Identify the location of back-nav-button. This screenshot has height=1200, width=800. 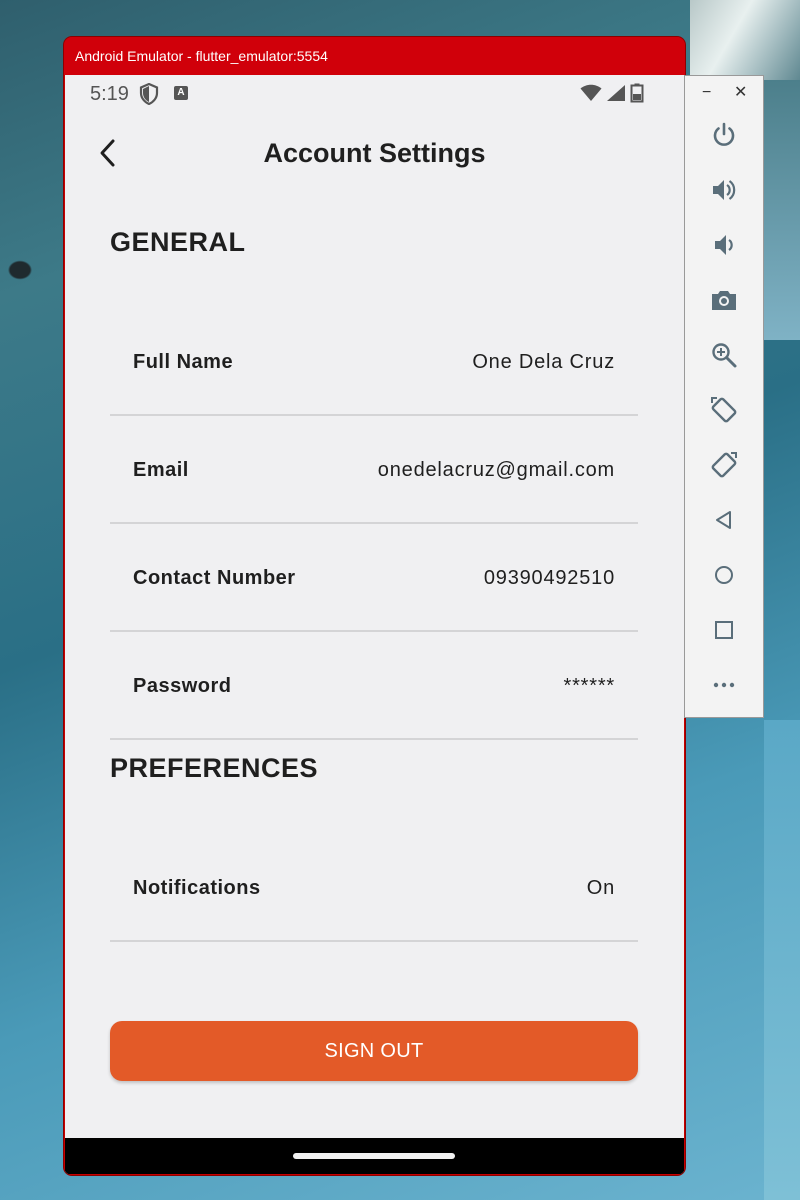
(724, 520).